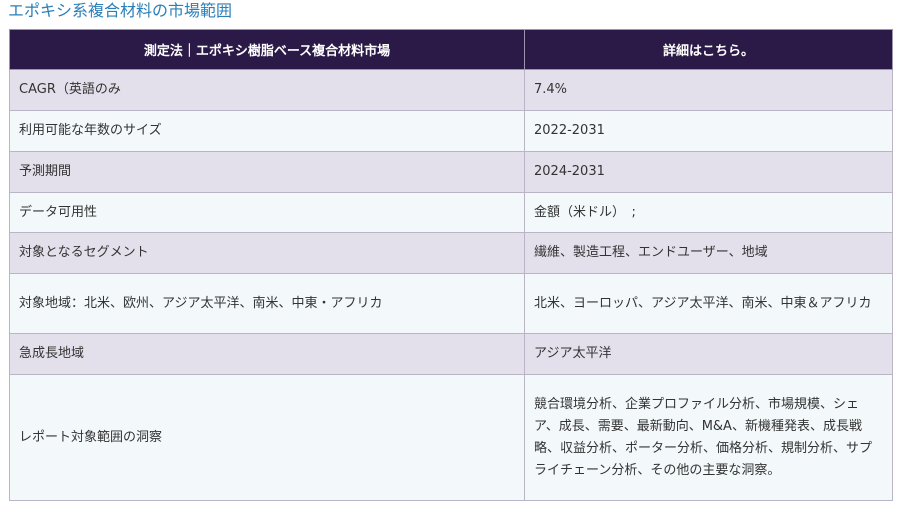 Image resolution: width=898 pixels, height=508 pixels. Describe the element at coordinates (267, 354) in the screenshot. I see `row-label: 急成長地域` at that location.